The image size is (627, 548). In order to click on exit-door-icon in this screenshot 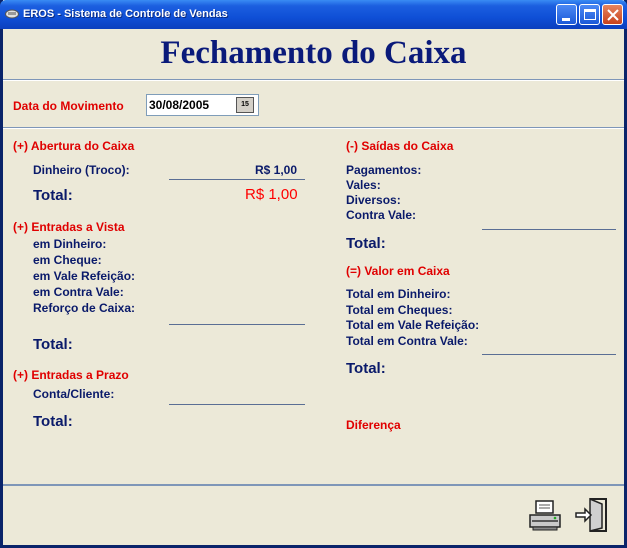, I will do `click(591, 514)`.